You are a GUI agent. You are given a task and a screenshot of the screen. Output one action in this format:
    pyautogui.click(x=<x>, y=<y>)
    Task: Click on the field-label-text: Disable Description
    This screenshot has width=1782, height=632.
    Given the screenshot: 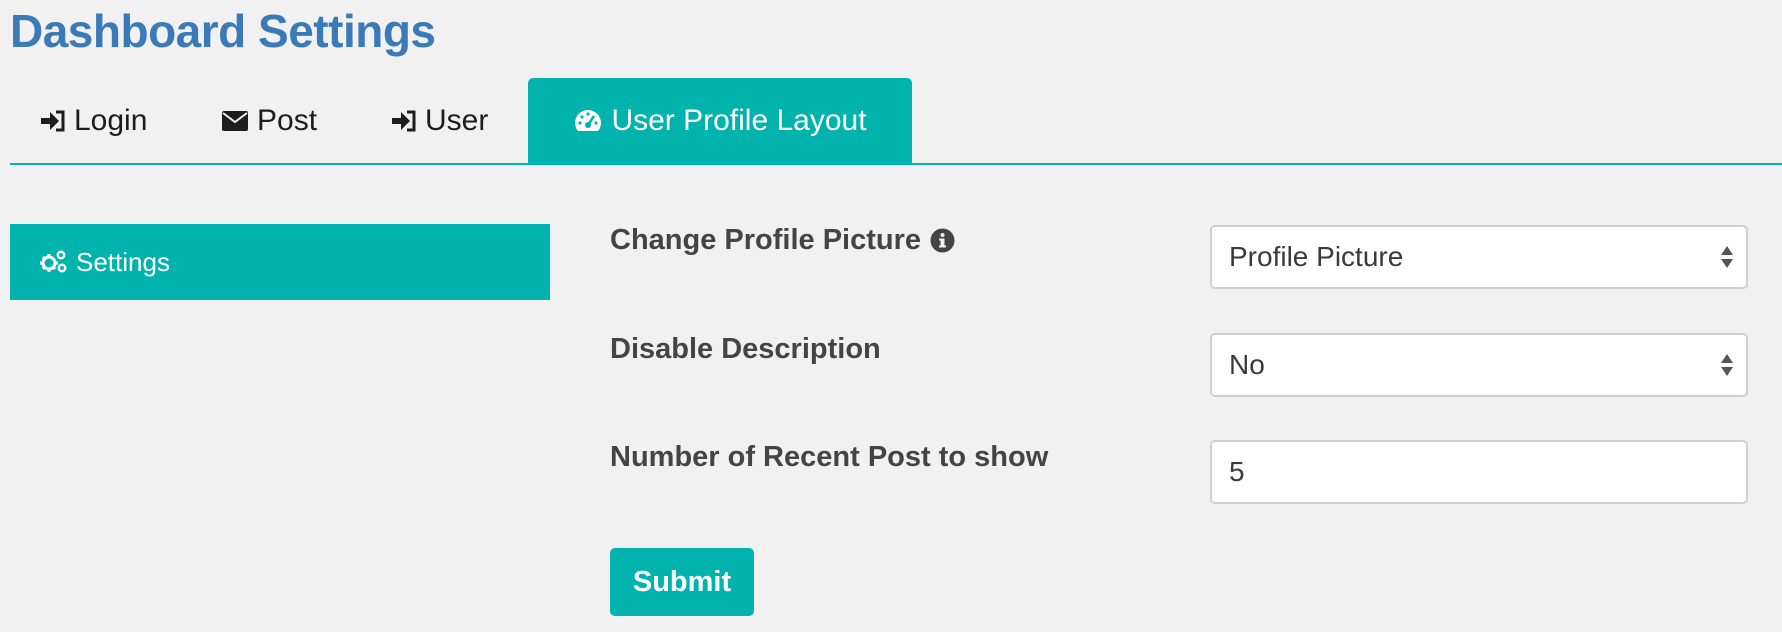 What is the action you would take?
    pyautogui.click(x=745, y=349)
    